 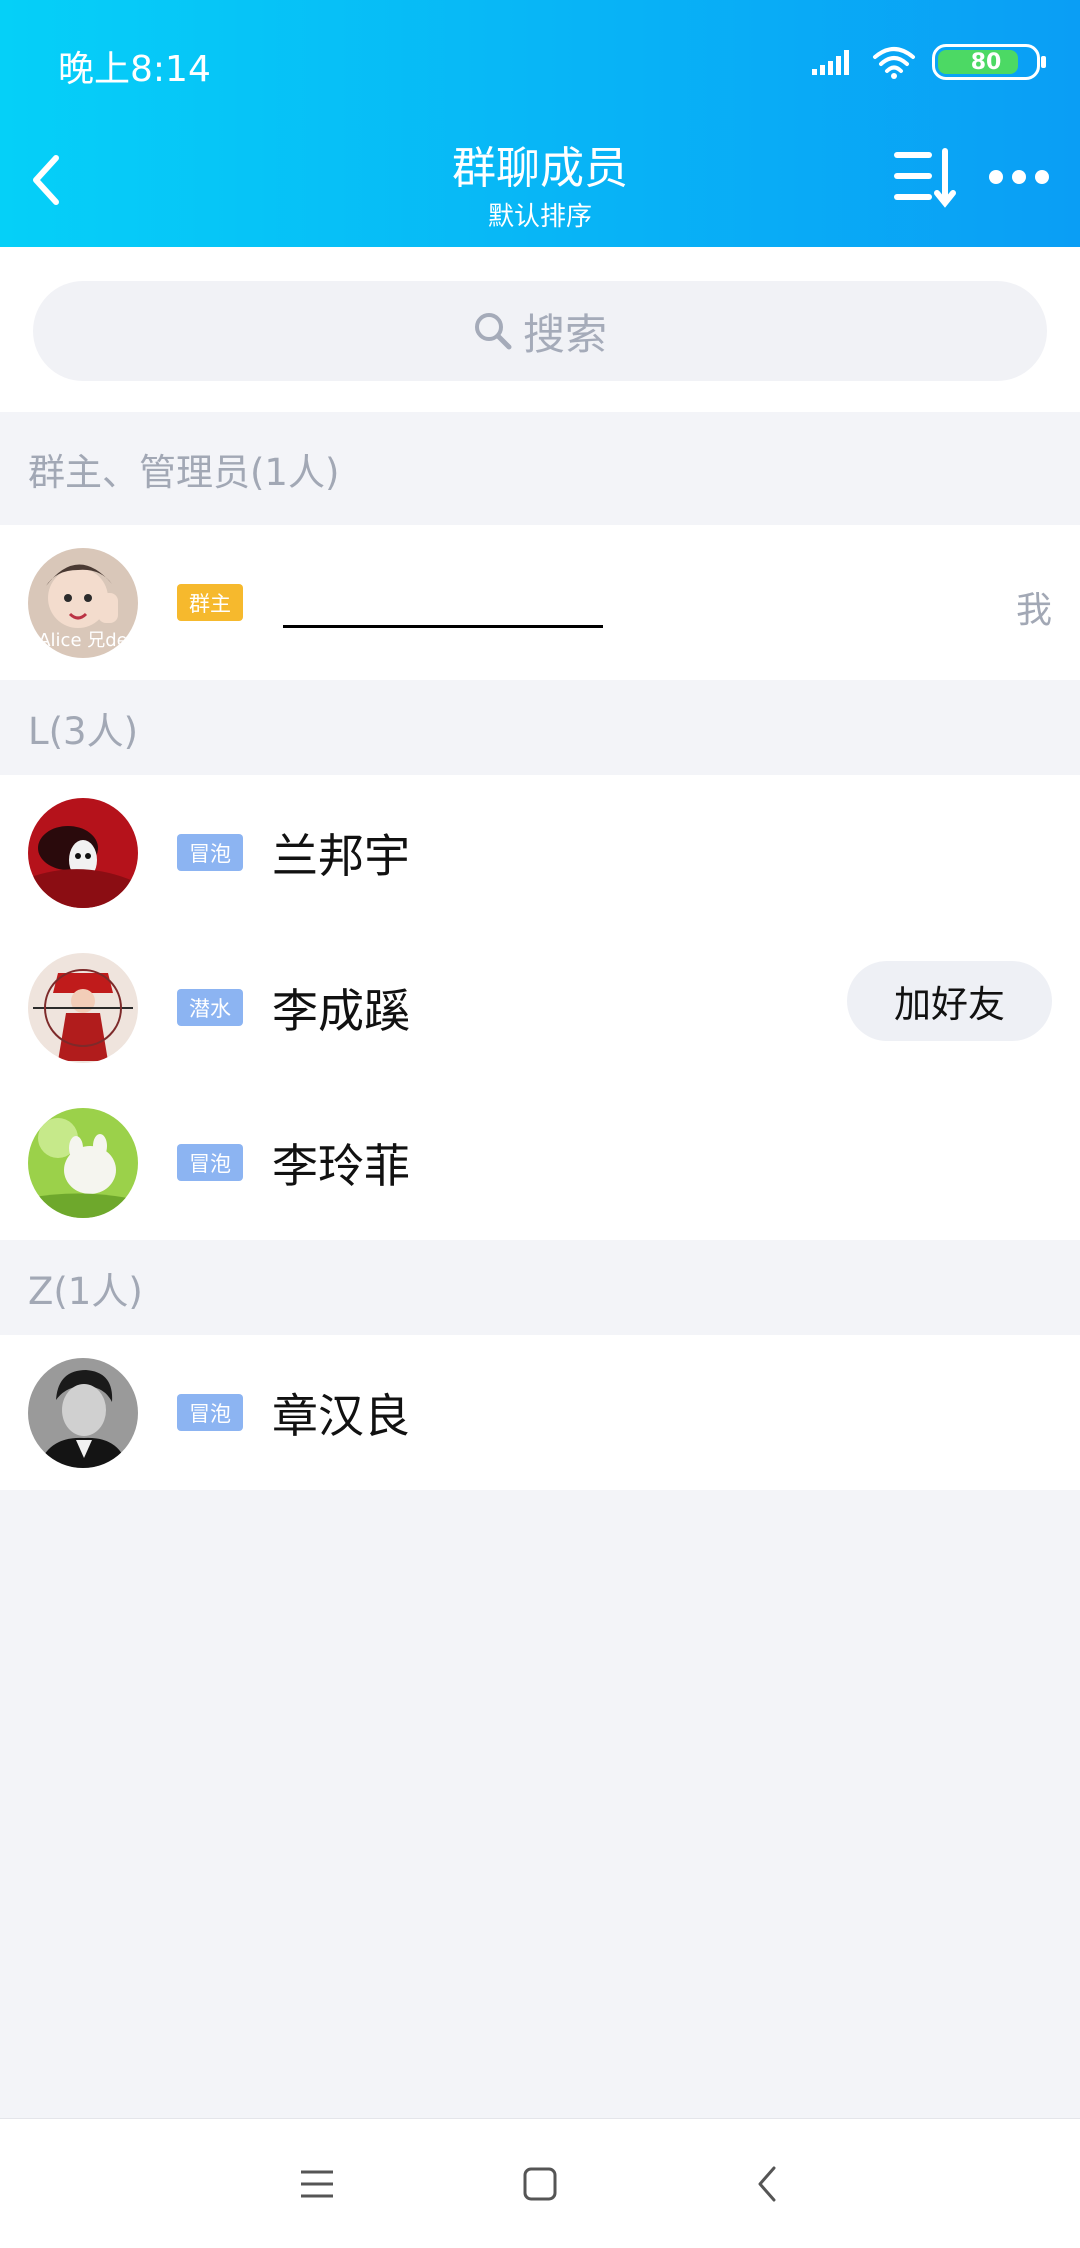 I want to click on battery-icon: 80, so click(x=989, y=62).